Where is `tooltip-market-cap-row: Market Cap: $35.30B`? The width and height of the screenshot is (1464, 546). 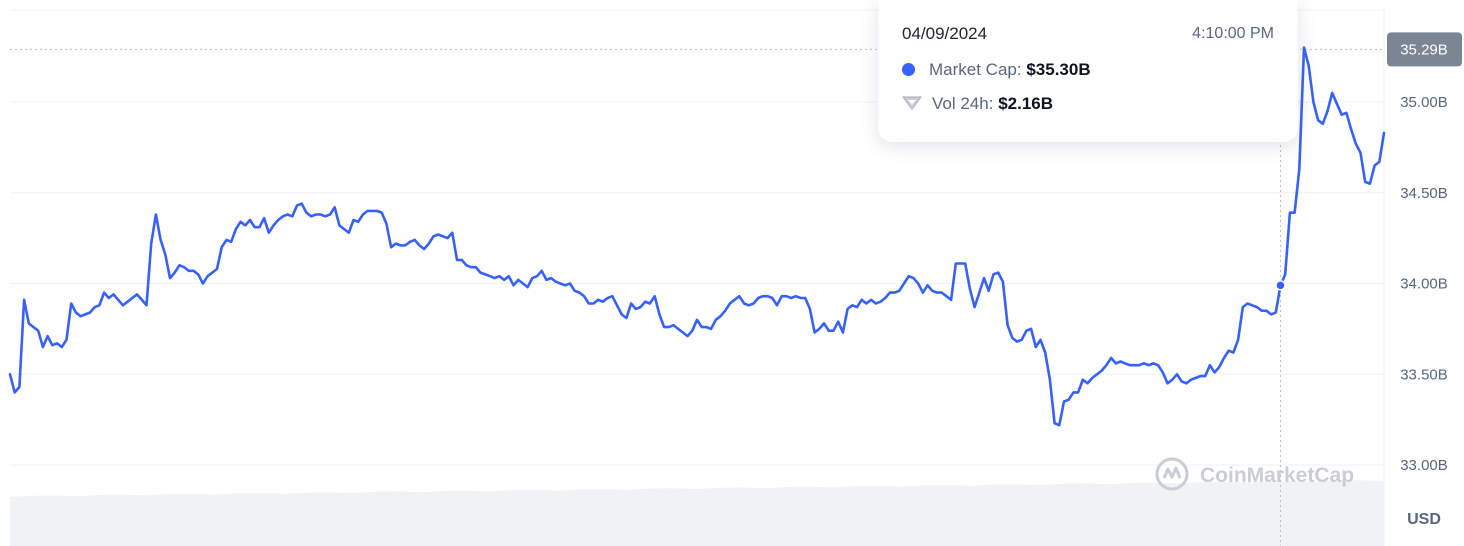
tooltip-market-cap-row: Market Cap: $35.30B is located at coordinates (996, 71).